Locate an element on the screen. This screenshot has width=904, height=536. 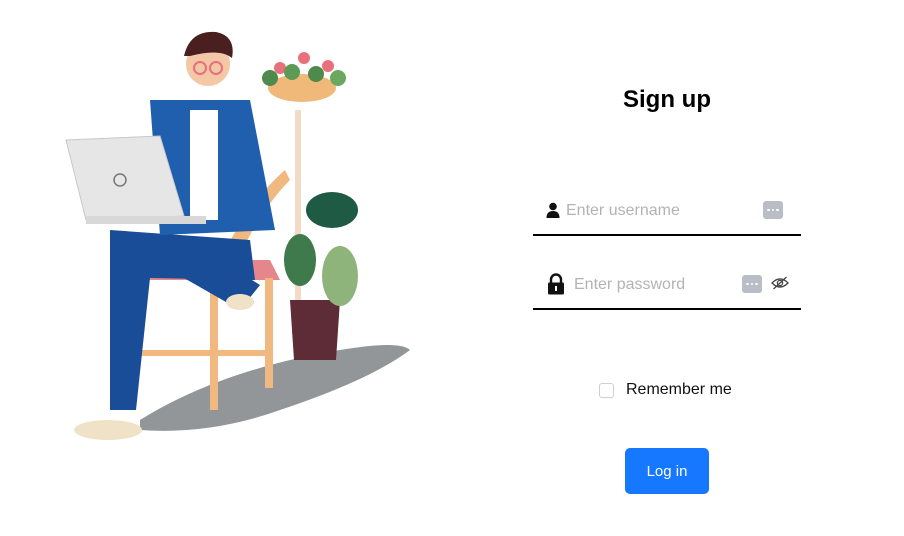
login-button: Log in is located at coordinates (667, 471).